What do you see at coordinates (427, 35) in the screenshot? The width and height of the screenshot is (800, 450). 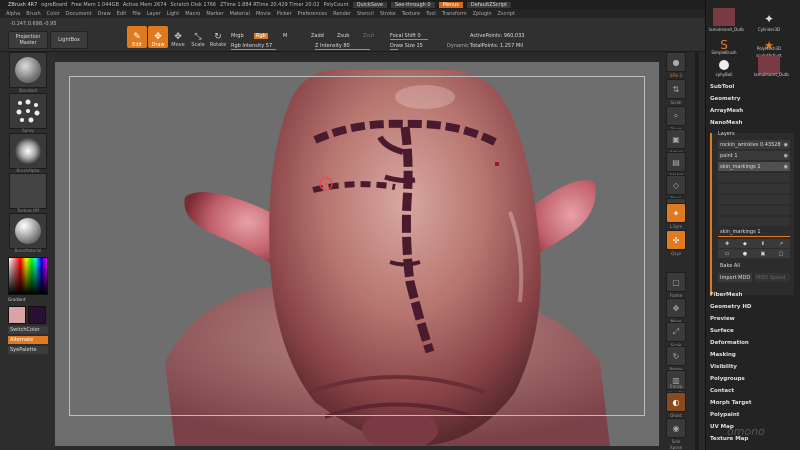 I see `focal-shift-slider: Focal Shift 0` at bounding box center [427, 35].